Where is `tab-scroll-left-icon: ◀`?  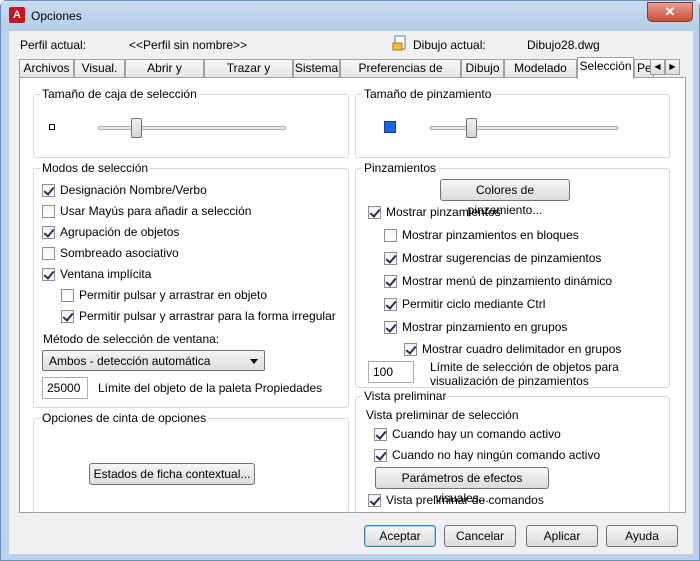 tab-scroll-left-icon: ◀ is located at coordinates (657, 67).